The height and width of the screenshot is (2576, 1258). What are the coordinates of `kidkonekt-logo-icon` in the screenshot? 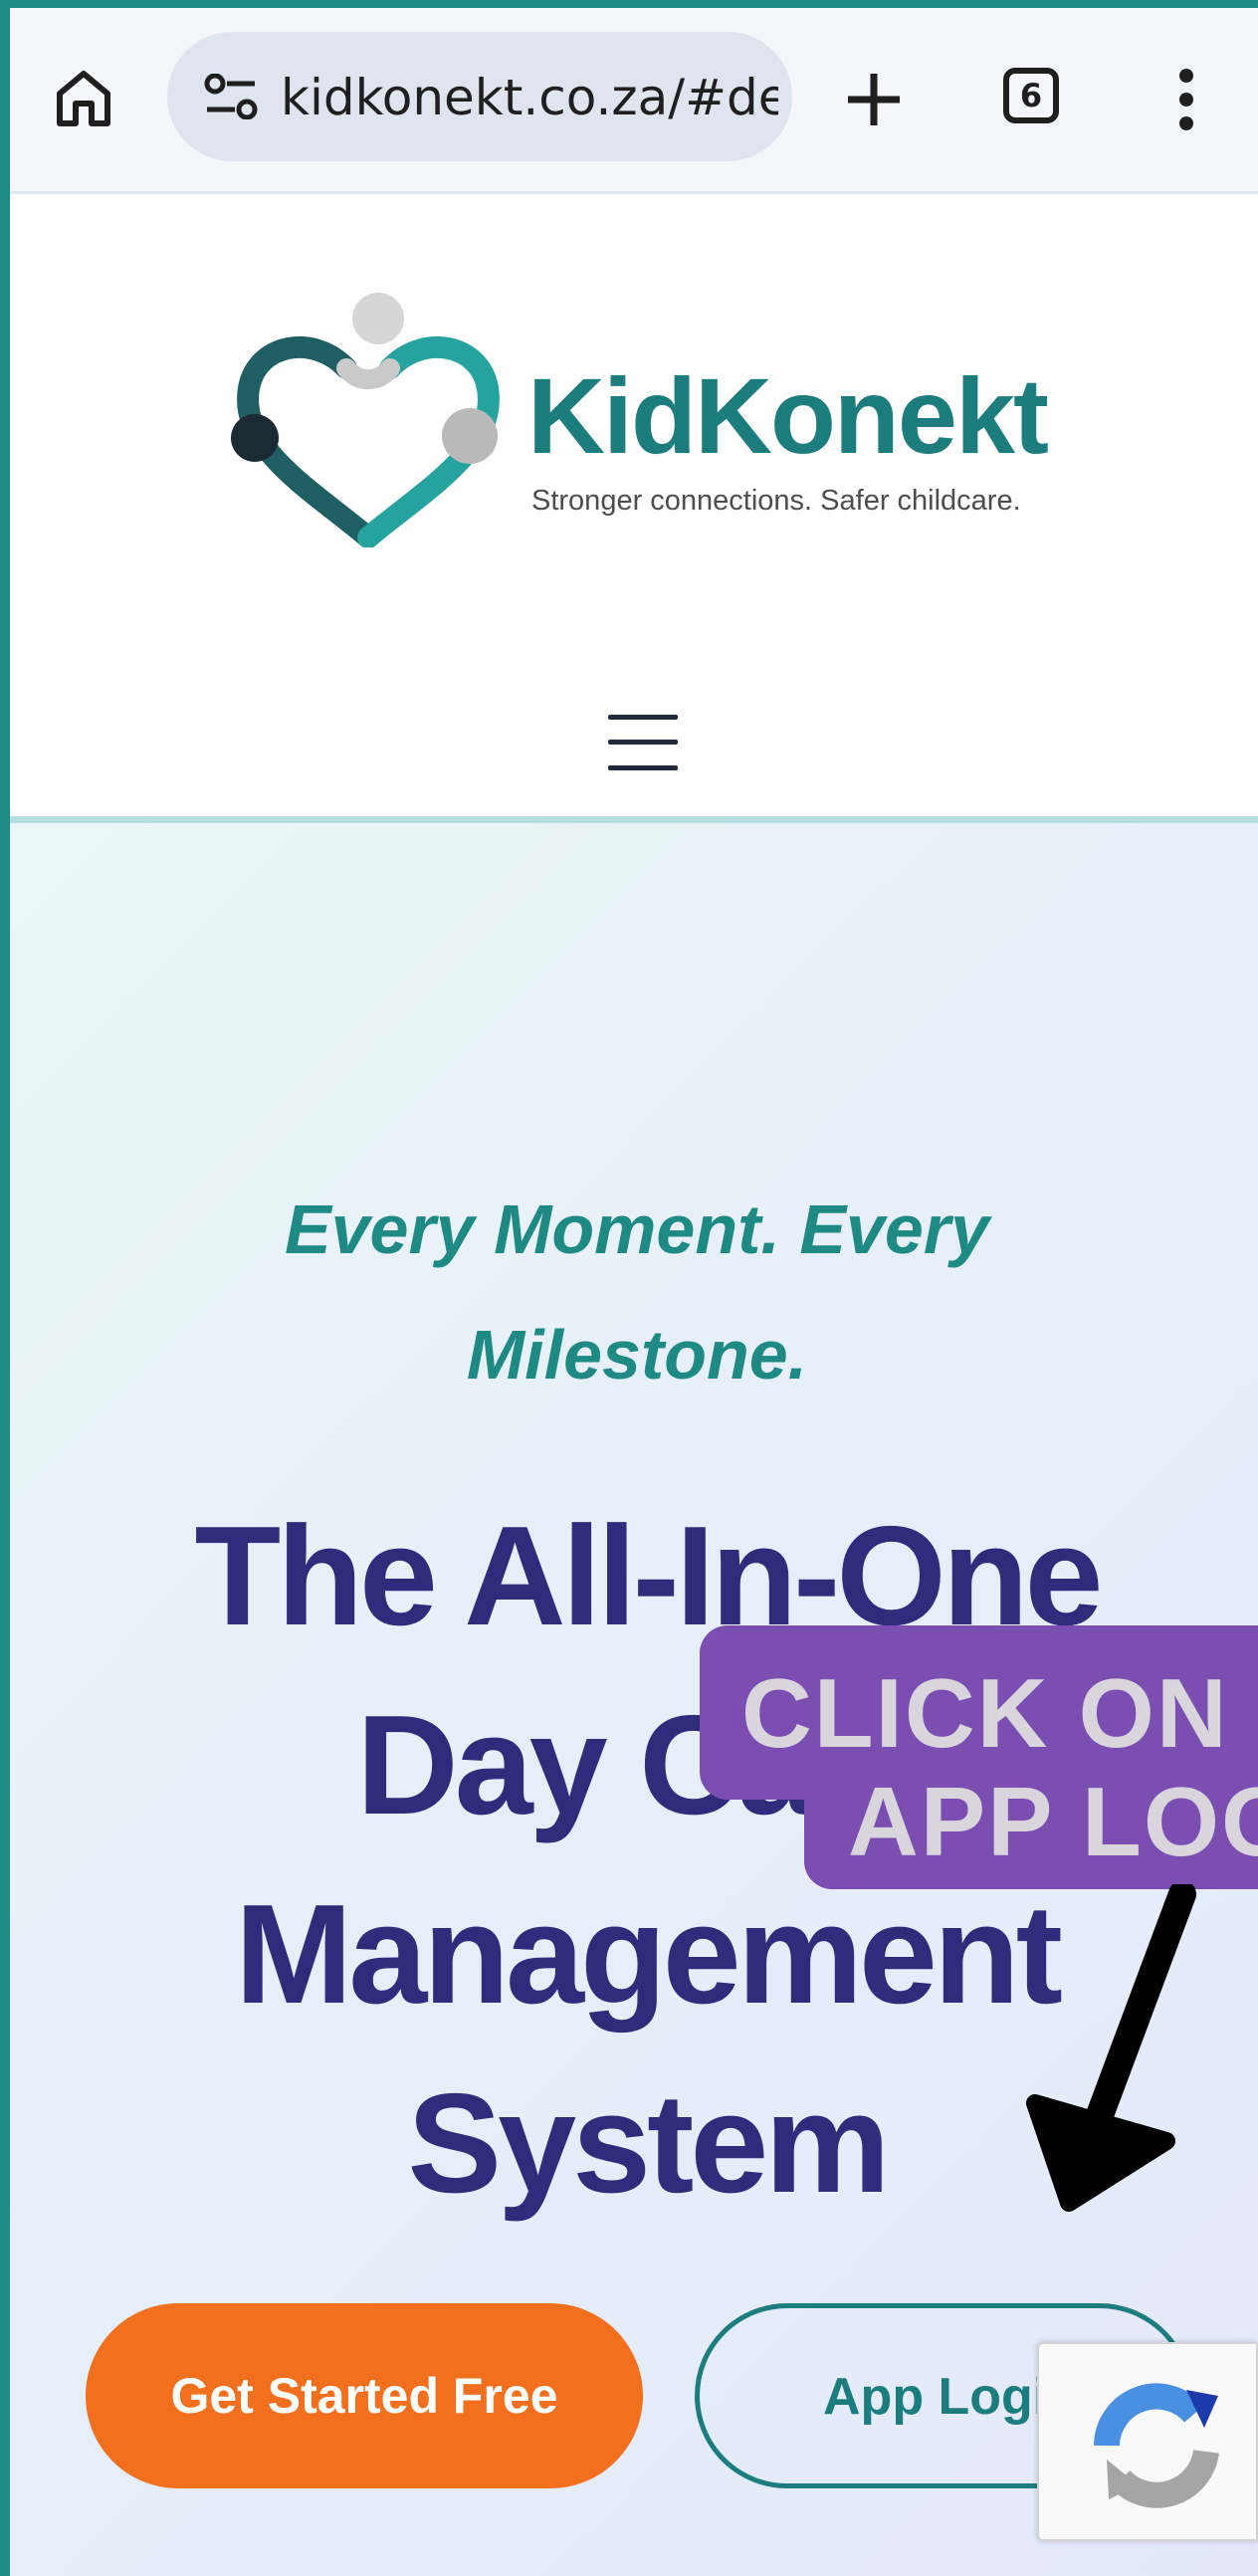 It's located at (368, 418).